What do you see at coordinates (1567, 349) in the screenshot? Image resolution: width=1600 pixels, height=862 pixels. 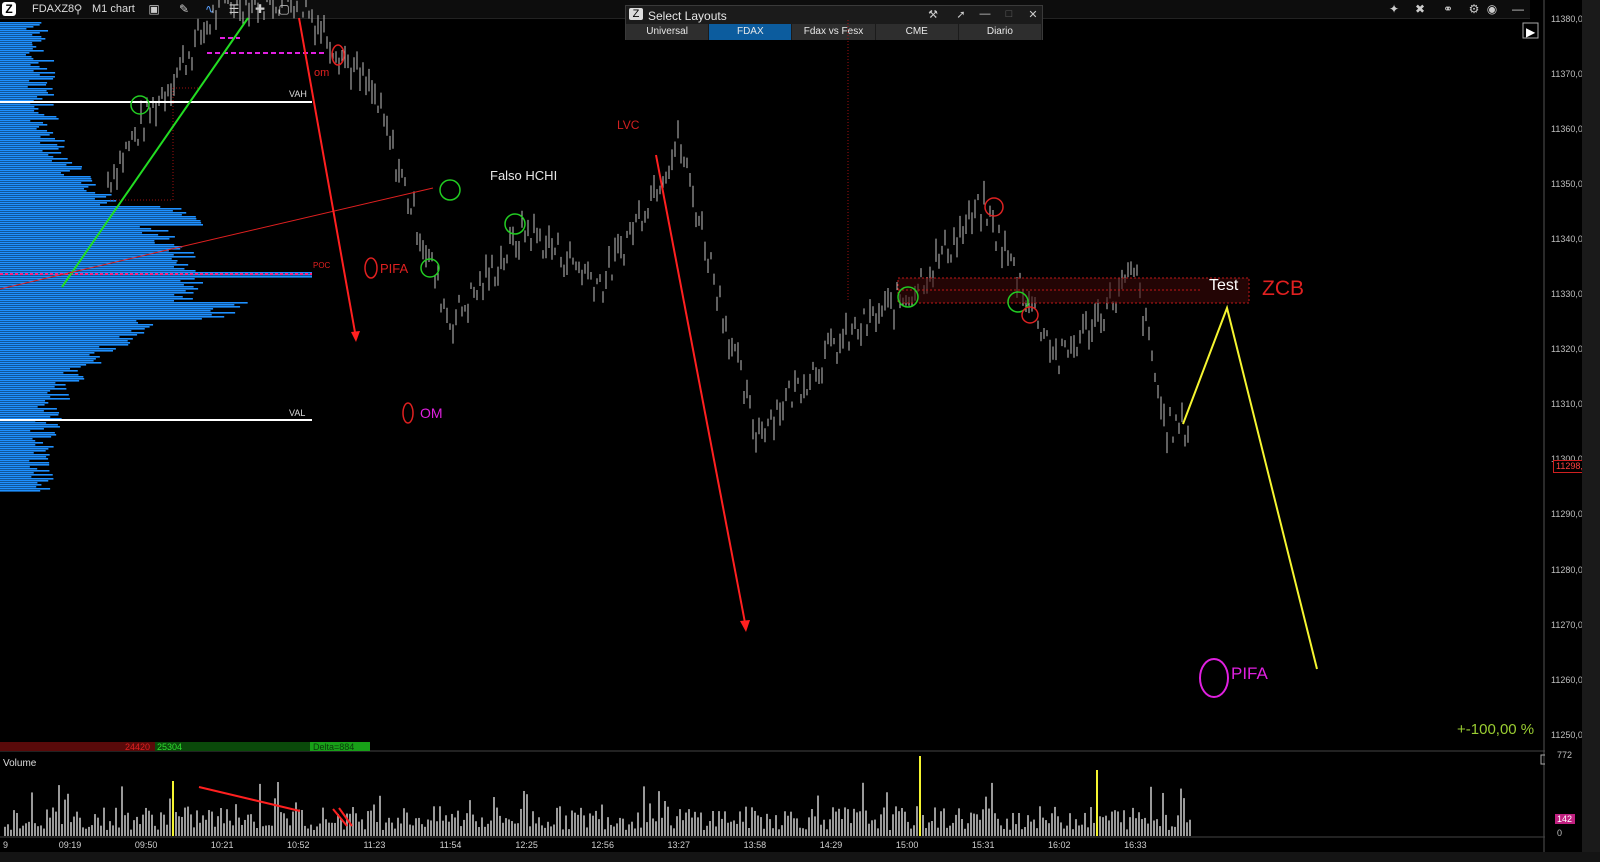 I see `price-tick-label: 11320,0` at bounding box center [1567, 349].